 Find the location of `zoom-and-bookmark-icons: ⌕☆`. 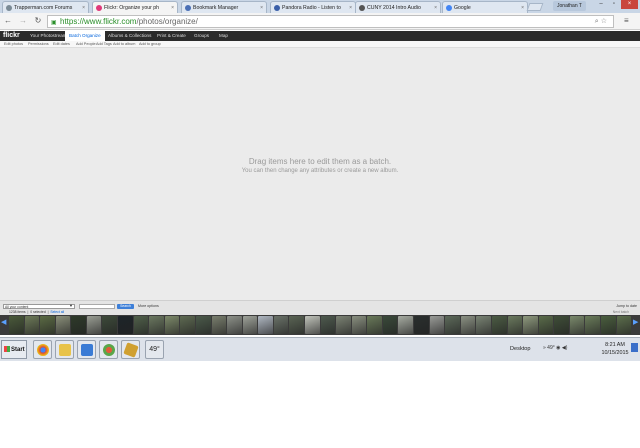

zoom-and-bookmark-icons: ⌕☆ is located at coordinates (602, 21).